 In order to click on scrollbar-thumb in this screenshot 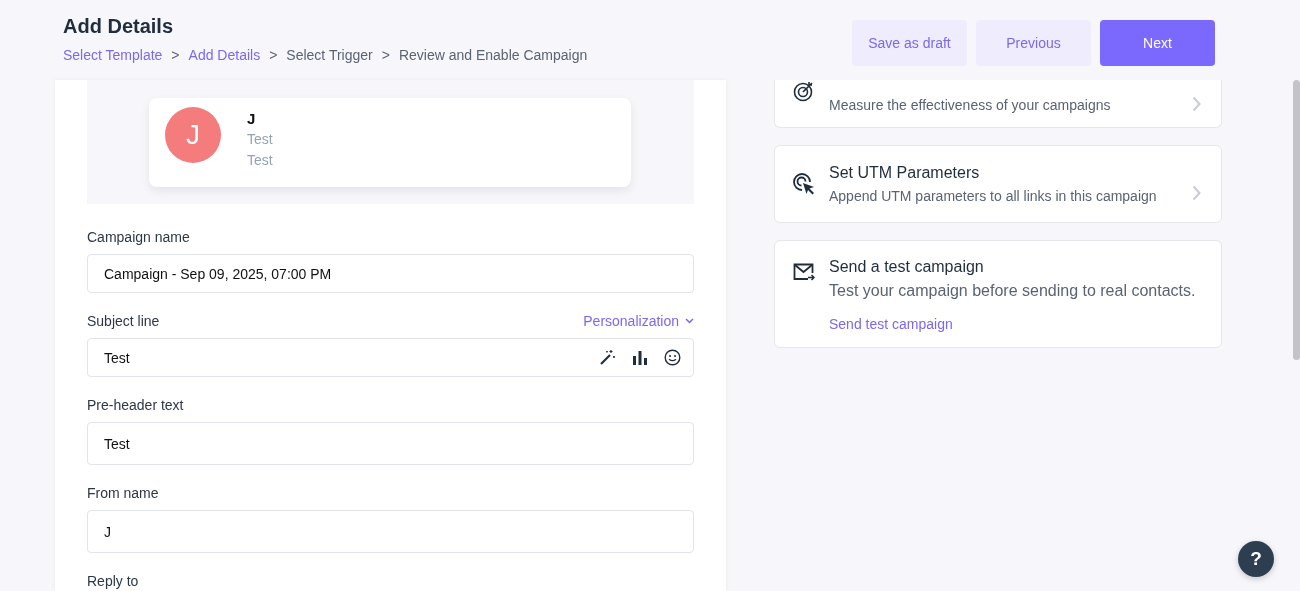, I will do `click(1296, 220)`.